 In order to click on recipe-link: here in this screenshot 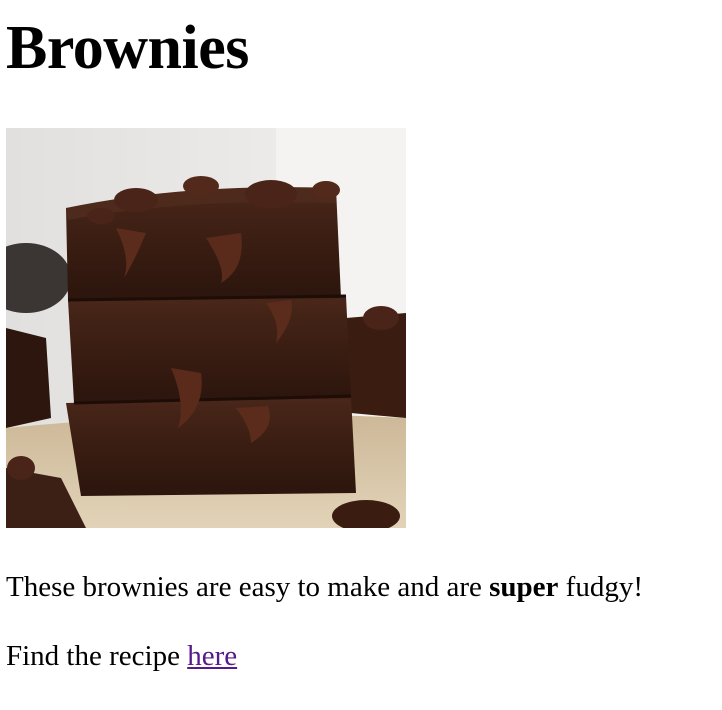, I will do `click(212, 656)`.